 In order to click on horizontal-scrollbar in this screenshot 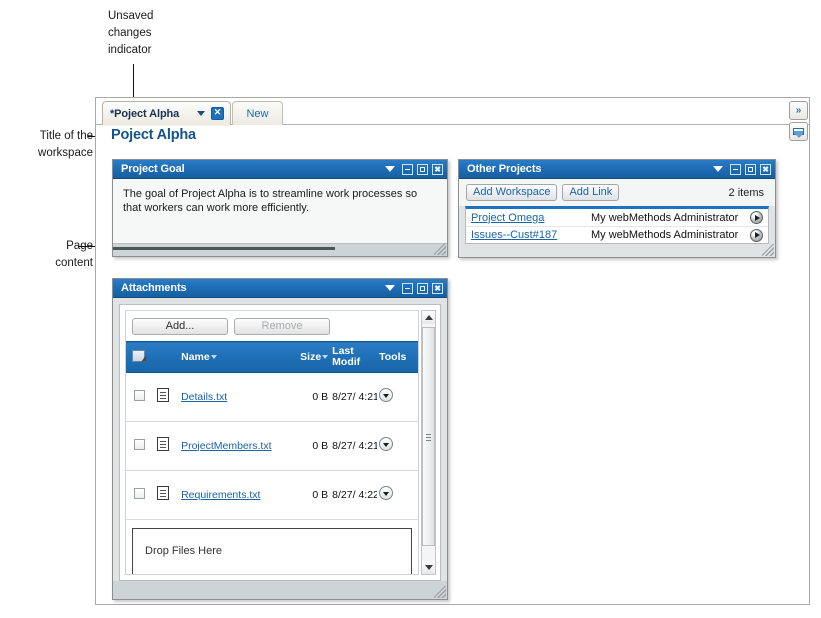, I will do `click(280, 249)`.